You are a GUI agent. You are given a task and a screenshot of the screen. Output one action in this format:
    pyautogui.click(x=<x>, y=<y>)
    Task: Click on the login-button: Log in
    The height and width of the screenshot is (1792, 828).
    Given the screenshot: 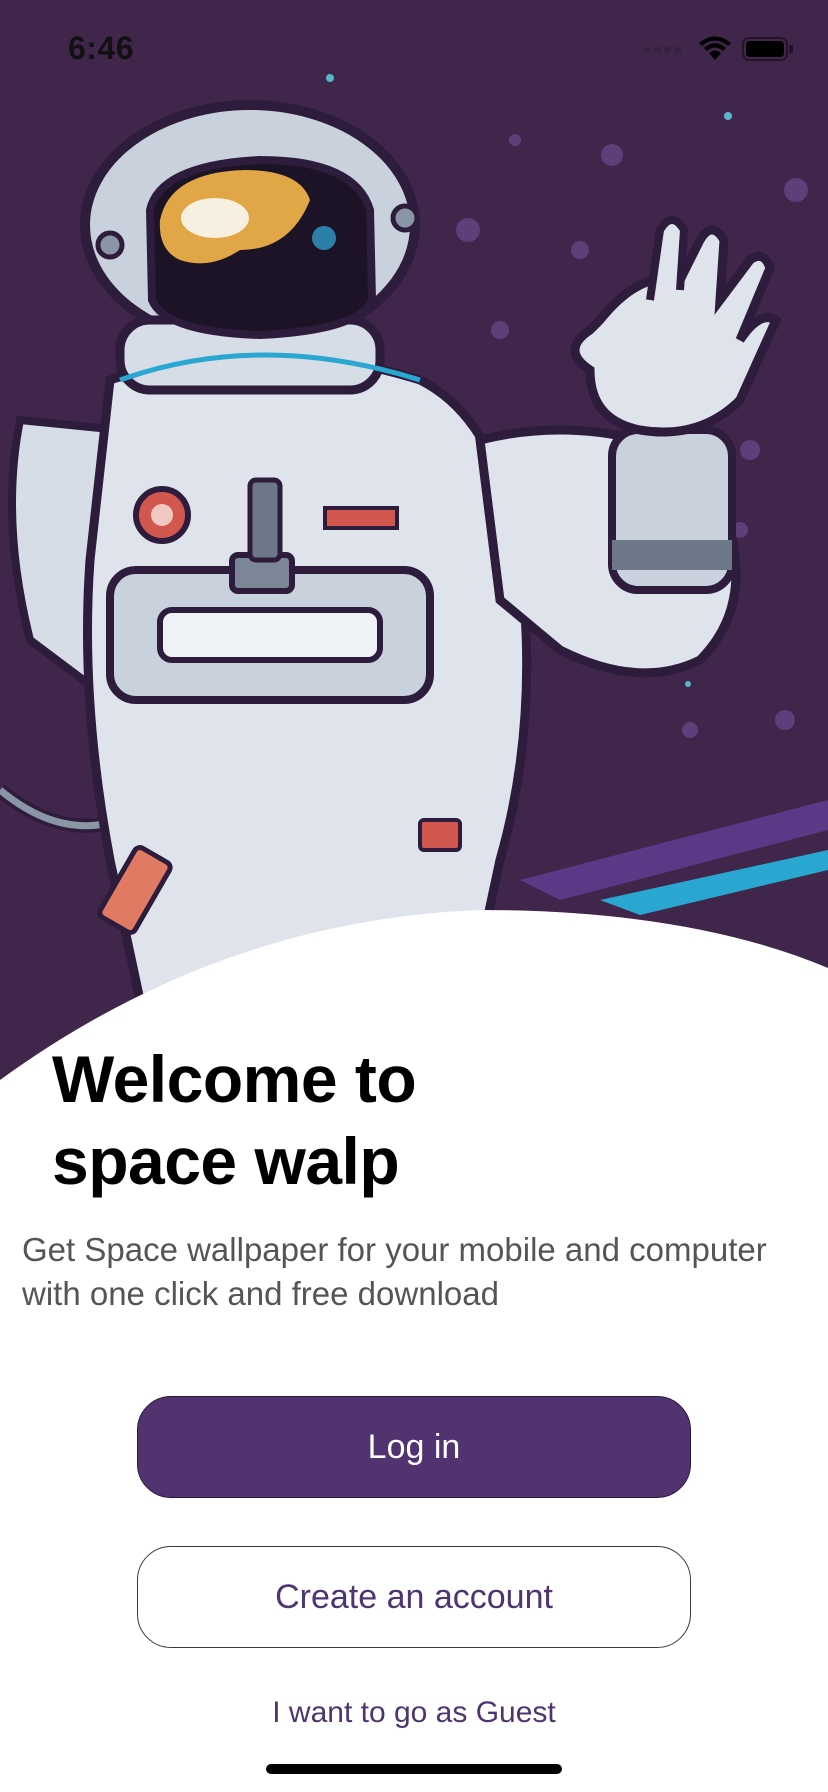 What is the action you would take?
    pyautogui.click(x=414, y=1447)
    